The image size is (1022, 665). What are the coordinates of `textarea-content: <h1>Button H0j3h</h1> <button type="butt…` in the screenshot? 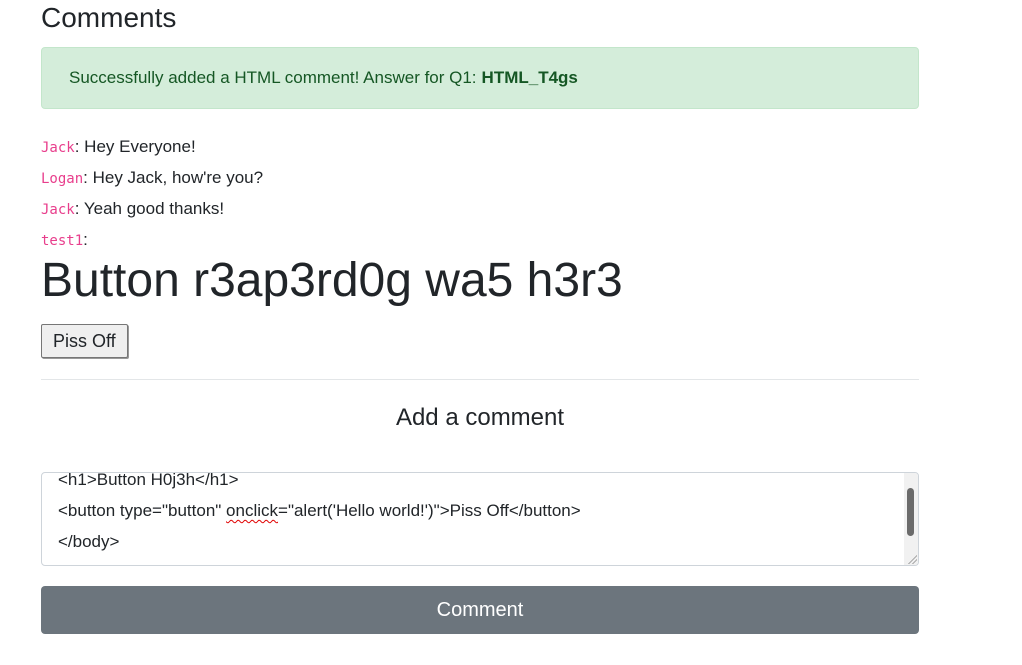 It's located at (319, 514).